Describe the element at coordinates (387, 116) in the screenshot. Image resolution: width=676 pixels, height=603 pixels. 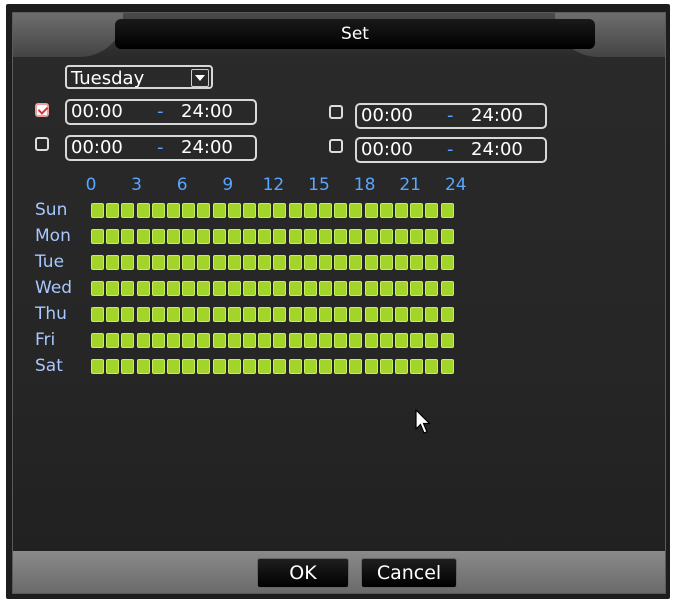
I see `period-3-start: 00:00` at that location.